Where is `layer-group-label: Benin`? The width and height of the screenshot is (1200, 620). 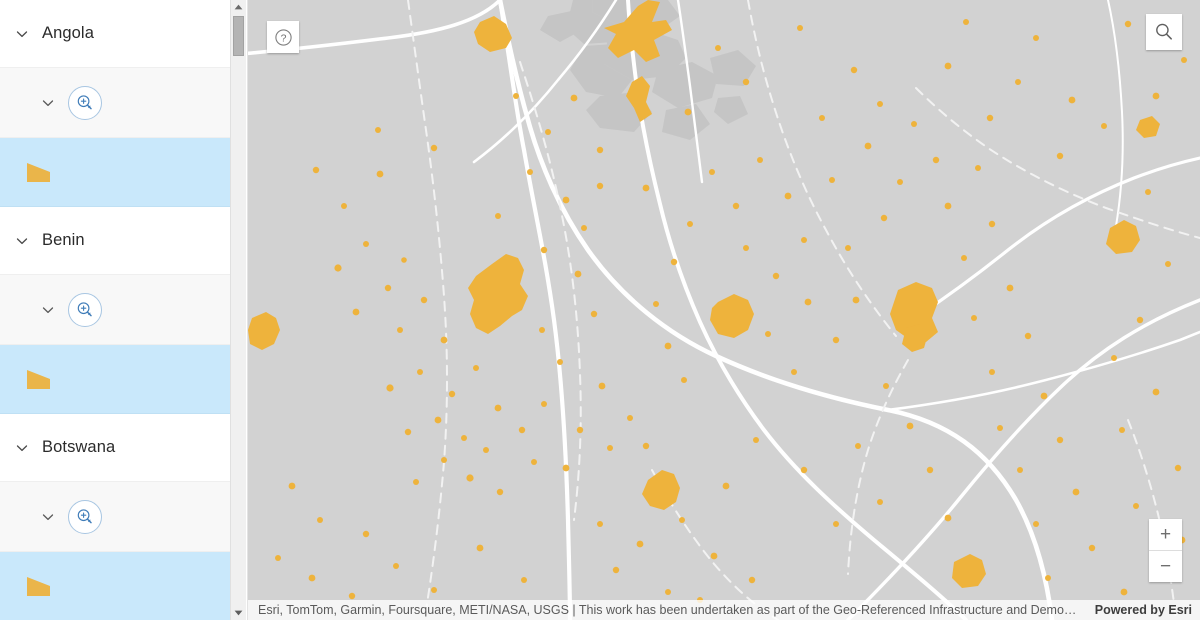 layer-group-label: Benin is located at coordinates (63, 240).